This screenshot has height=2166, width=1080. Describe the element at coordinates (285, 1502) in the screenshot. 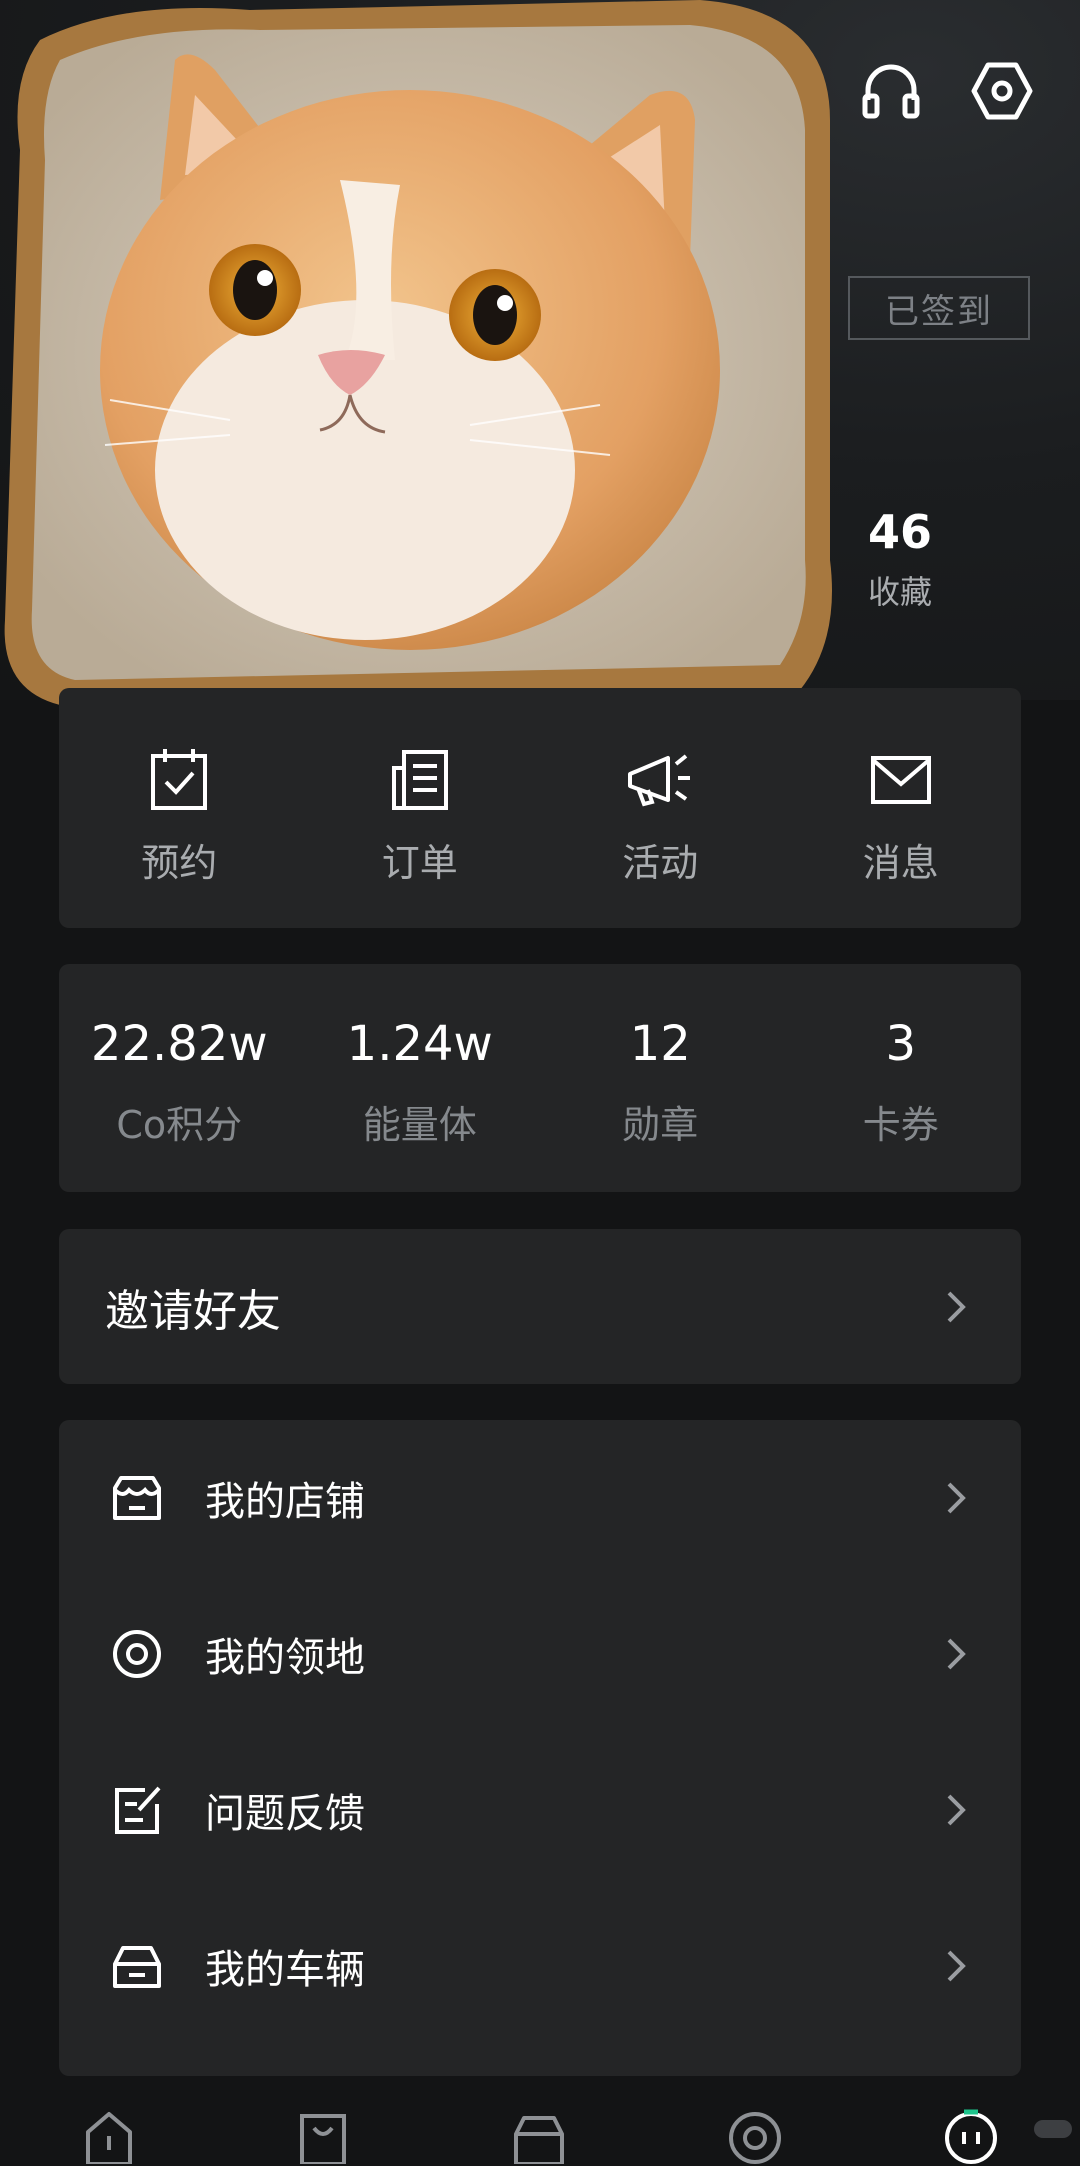

I see `menu-item-label: 我的店铺` at that location.